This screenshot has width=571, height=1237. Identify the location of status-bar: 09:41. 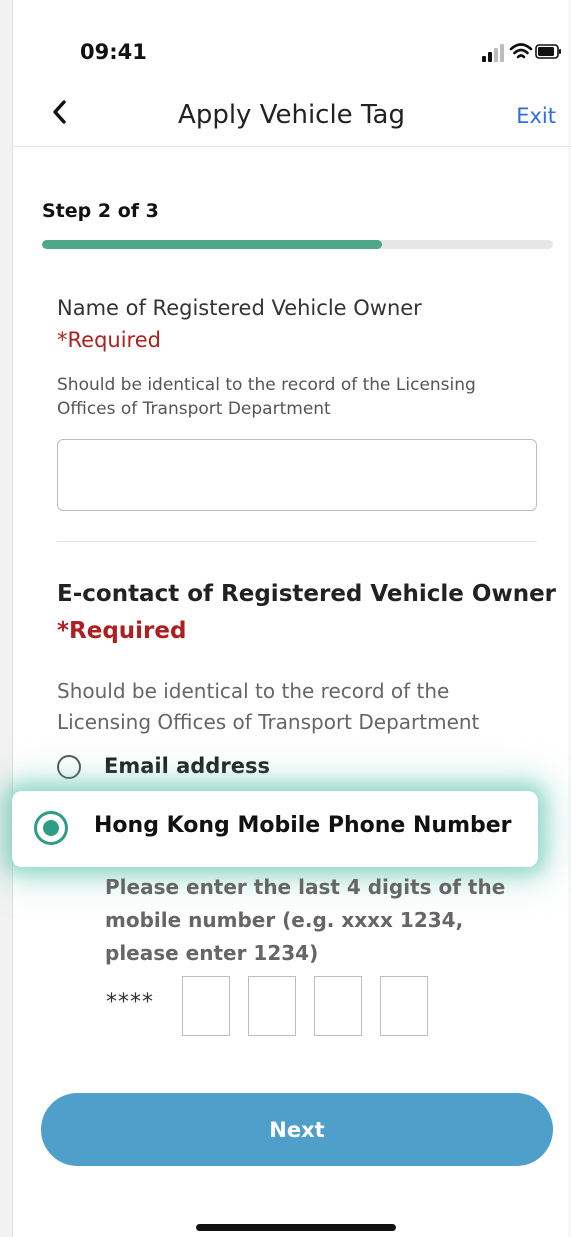
(291, 40).